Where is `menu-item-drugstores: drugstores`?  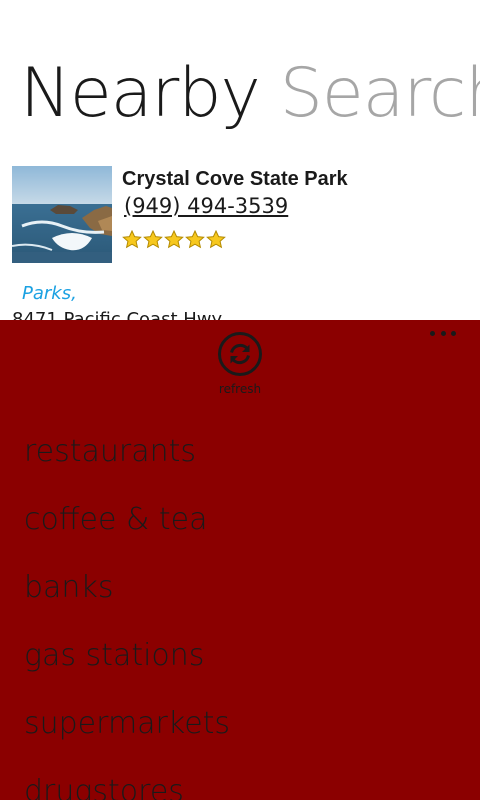
menu-item-drugstores: drugstores is located at coordinates (127, 786).